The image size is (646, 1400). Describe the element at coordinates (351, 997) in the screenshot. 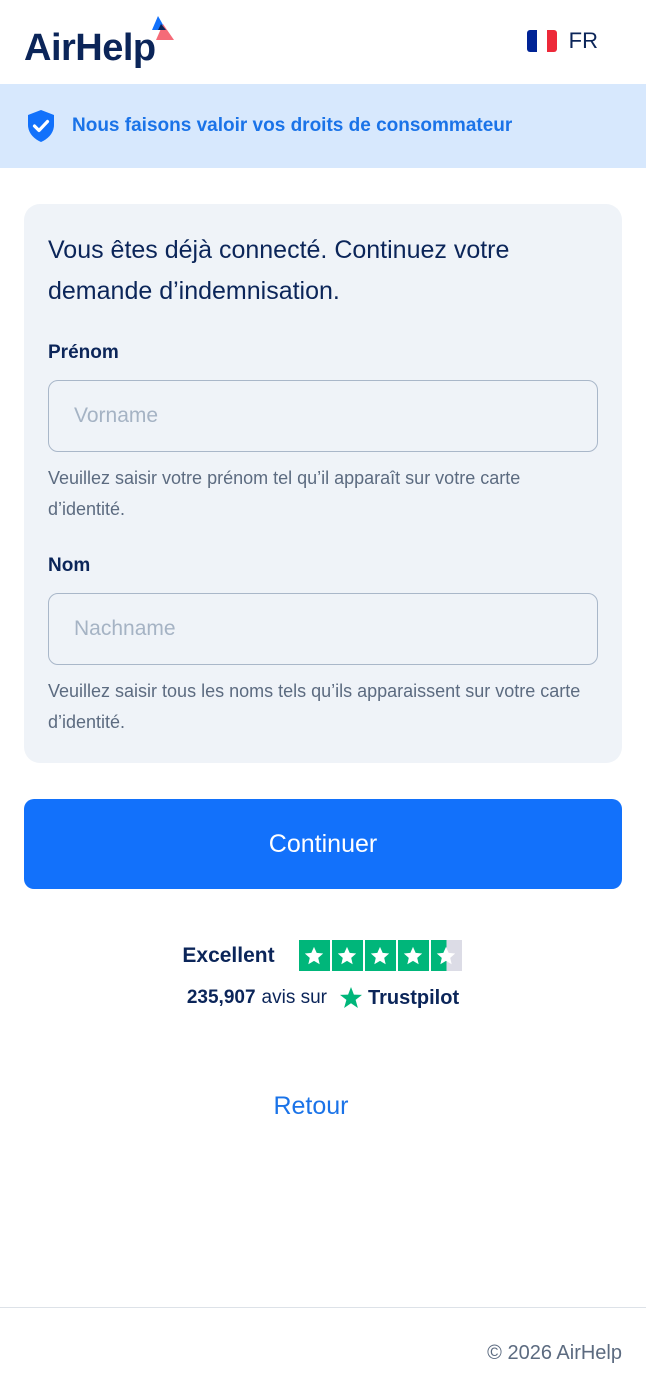

I see `trustpilot-star-icon` at that location.